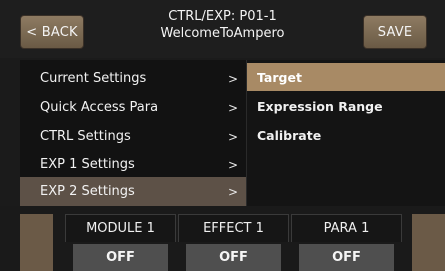  I want to click on menu-item-label: EXP 1 Settings, so click(87, 164).